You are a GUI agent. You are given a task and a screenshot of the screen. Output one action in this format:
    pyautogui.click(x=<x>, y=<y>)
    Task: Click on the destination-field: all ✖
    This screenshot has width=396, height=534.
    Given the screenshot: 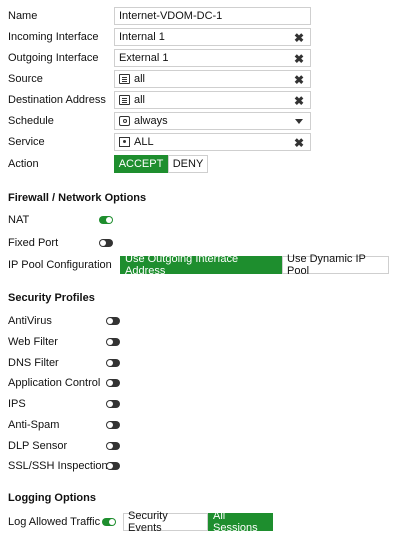 What is the action you would take?
    pyautogui.click(x=212, y=100)
    